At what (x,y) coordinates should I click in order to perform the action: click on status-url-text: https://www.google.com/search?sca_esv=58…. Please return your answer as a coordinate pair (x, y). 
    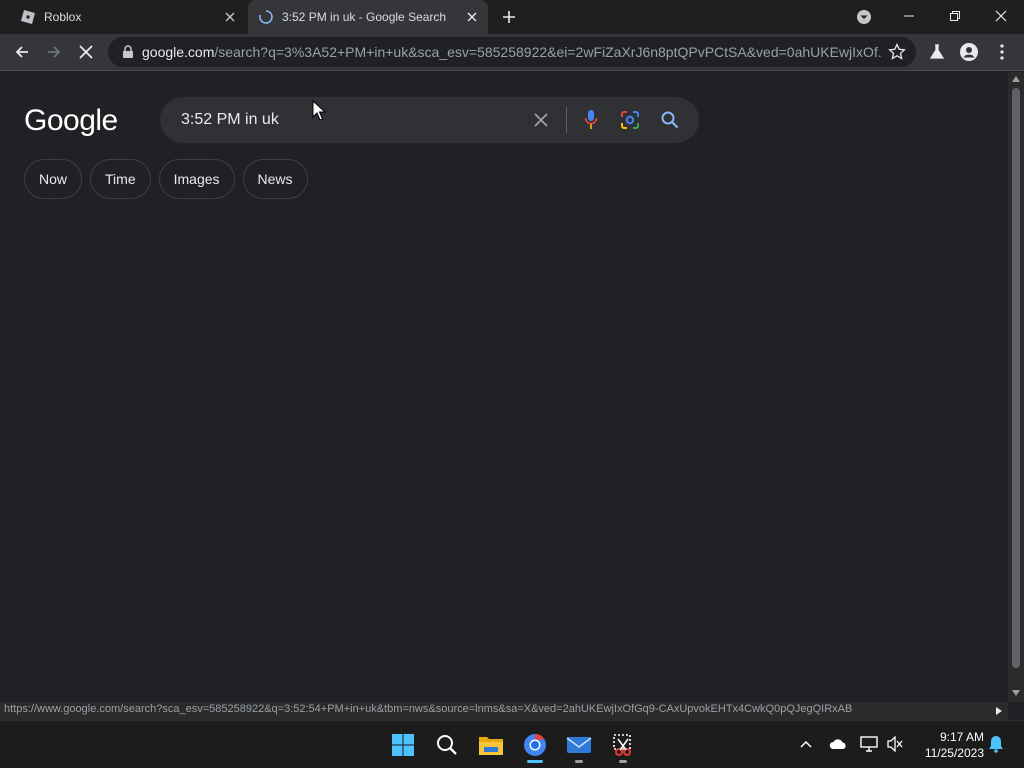
    Looking at the image, I should click on (428, 709).